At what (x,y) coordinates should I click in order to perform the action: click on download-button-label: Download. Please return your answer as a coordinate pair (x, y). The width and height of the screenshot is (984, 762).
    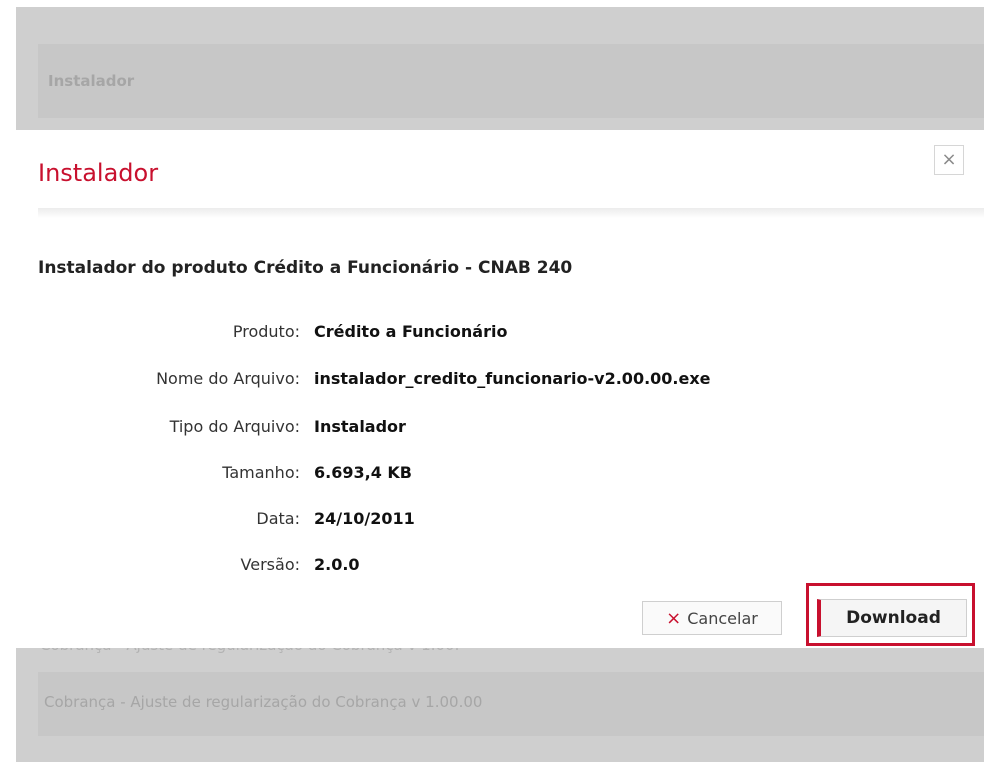
    Looking at the image, I should click on (893, 618).